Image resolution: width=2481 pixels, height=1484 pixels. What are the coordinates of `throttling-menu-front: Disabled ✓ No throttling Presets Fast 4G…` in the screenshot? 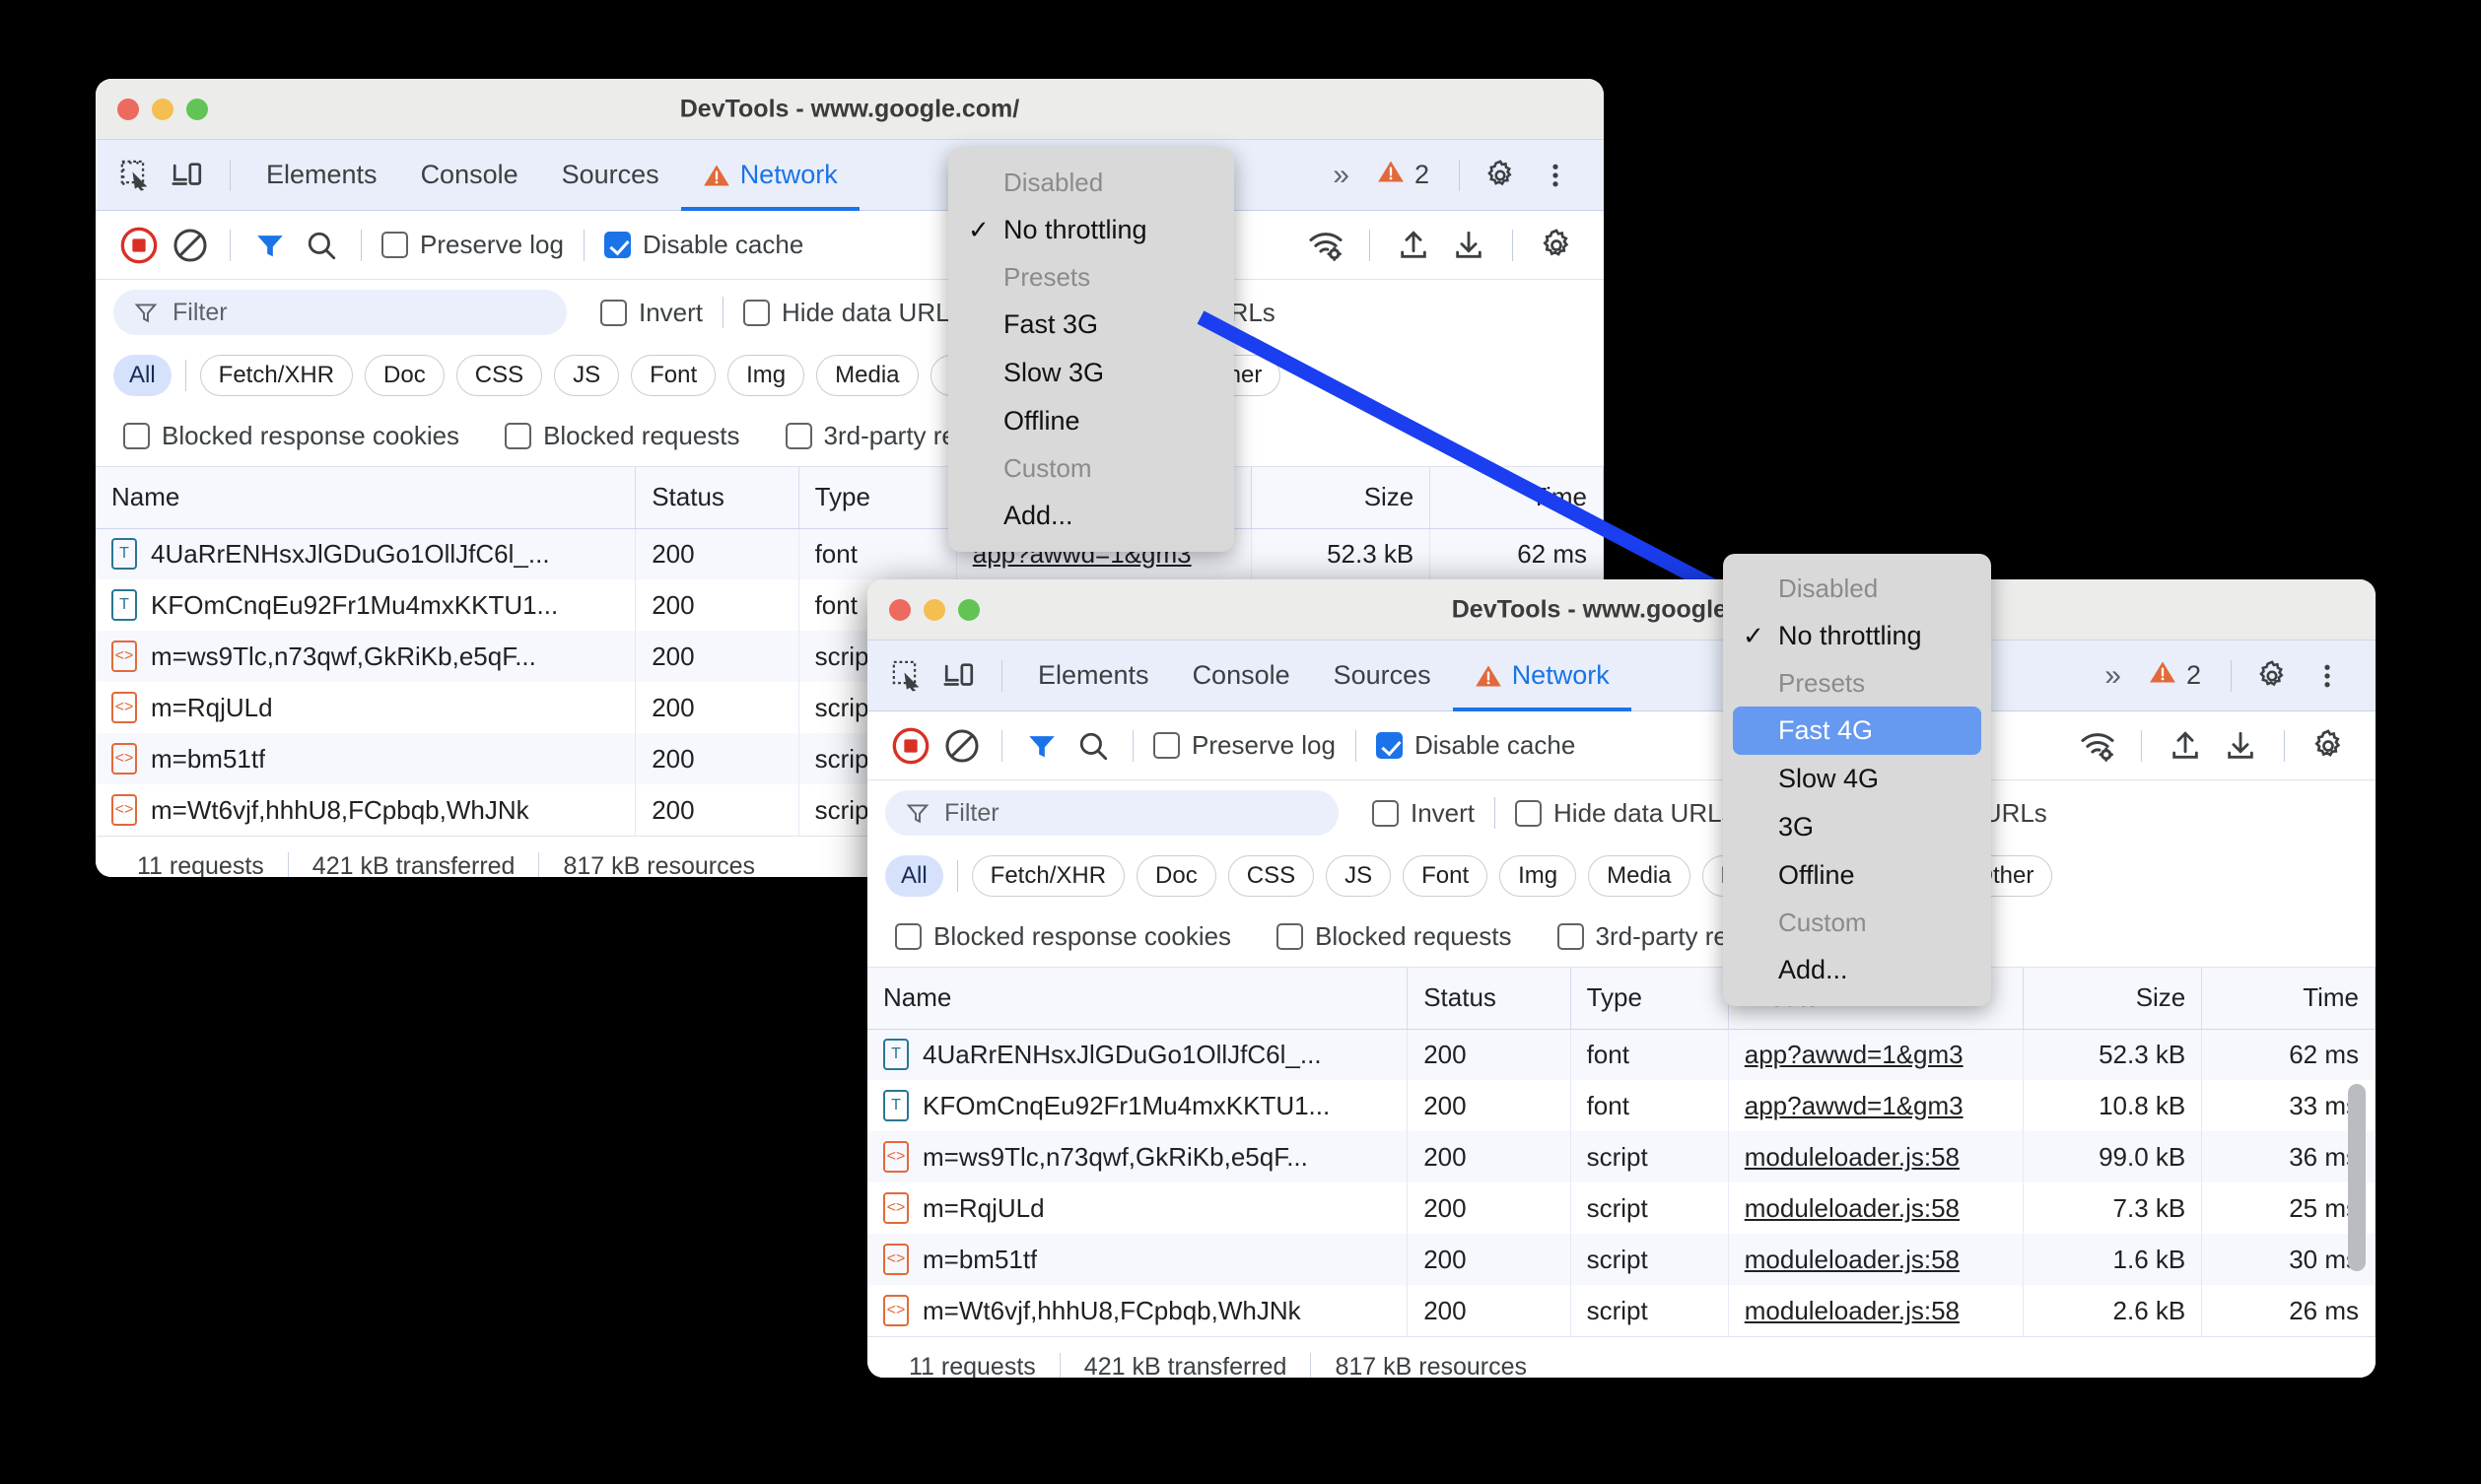 It's located at (1857, 780).